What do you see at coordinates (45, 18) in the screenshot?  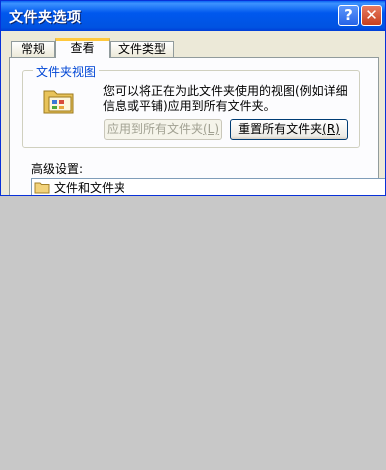 I see `window-title: 文件夹选项` at bounding box center [45, 18].